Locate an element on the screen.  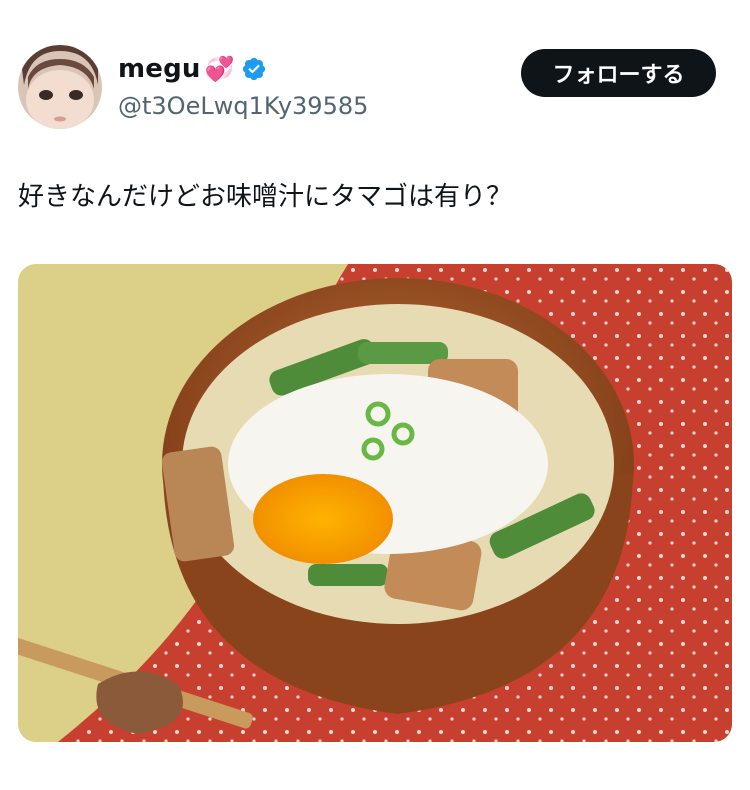
display-name: megu is located at coordinates (159, 69).